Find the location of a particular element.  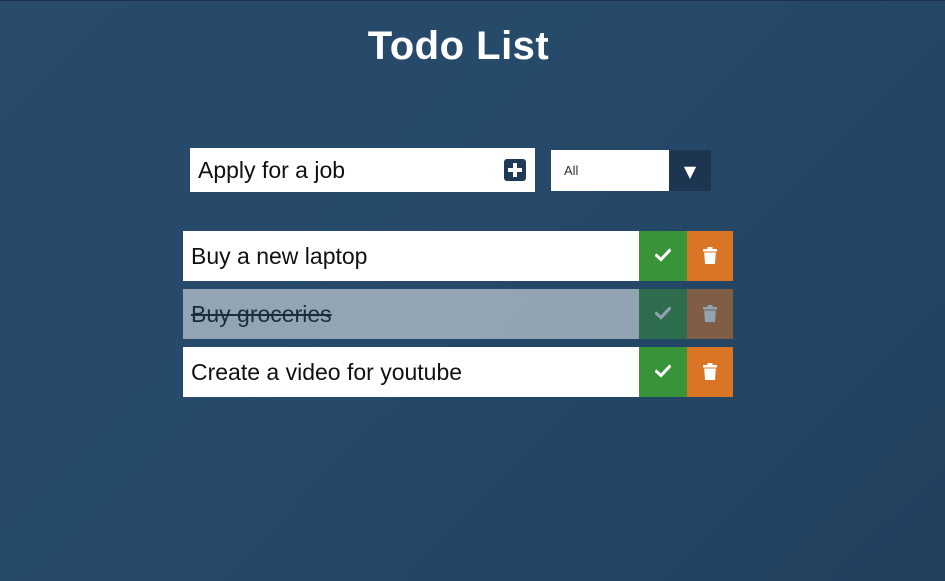

todo-item-text: Create a video for youtube is located at coordinates (411, 372).